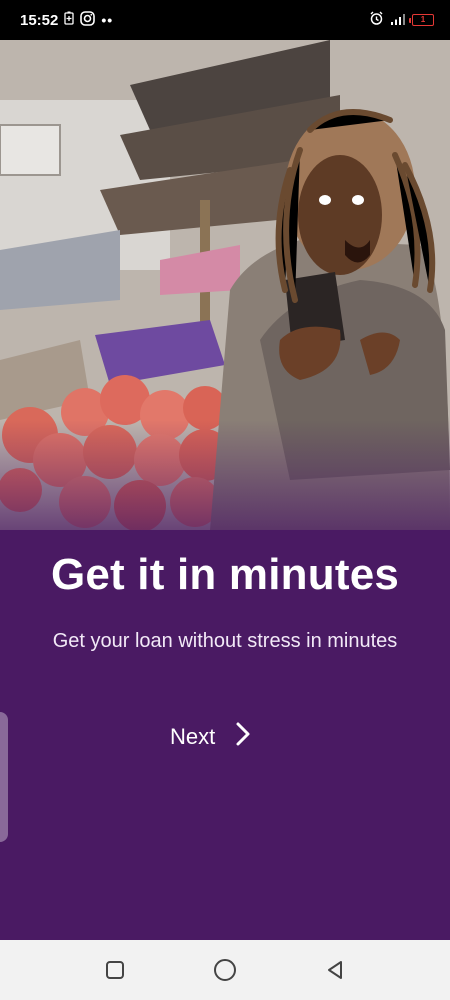  Describe the element at coordinates (193, 736) in the screenshot. I see `next-button-label: Next` at that location.